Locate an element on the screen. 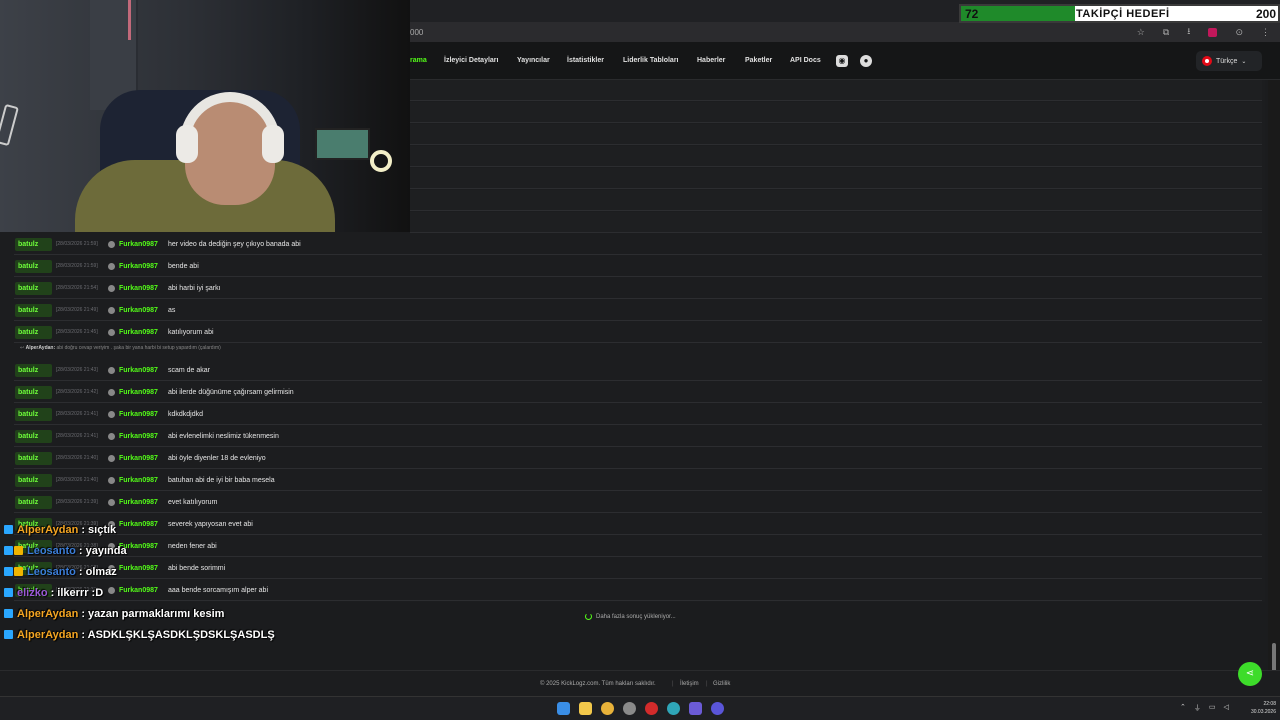  discord-icon: ◉ is located at coordinates (842, 61).